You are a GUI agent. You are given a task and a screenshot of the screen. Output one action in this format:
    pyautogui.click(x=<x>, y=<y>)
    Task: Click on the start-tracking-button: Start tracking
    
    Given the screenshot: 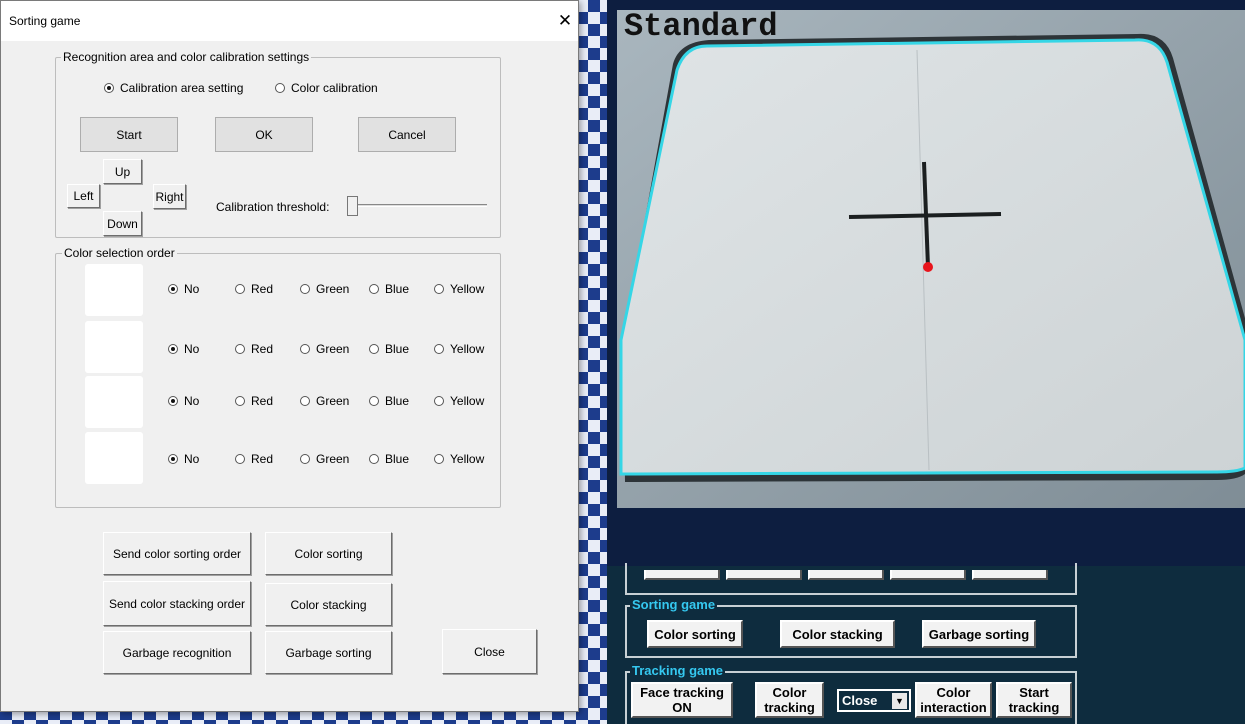 What is the action you would take?
    pyautogui.click(x=1034, y=700)
    